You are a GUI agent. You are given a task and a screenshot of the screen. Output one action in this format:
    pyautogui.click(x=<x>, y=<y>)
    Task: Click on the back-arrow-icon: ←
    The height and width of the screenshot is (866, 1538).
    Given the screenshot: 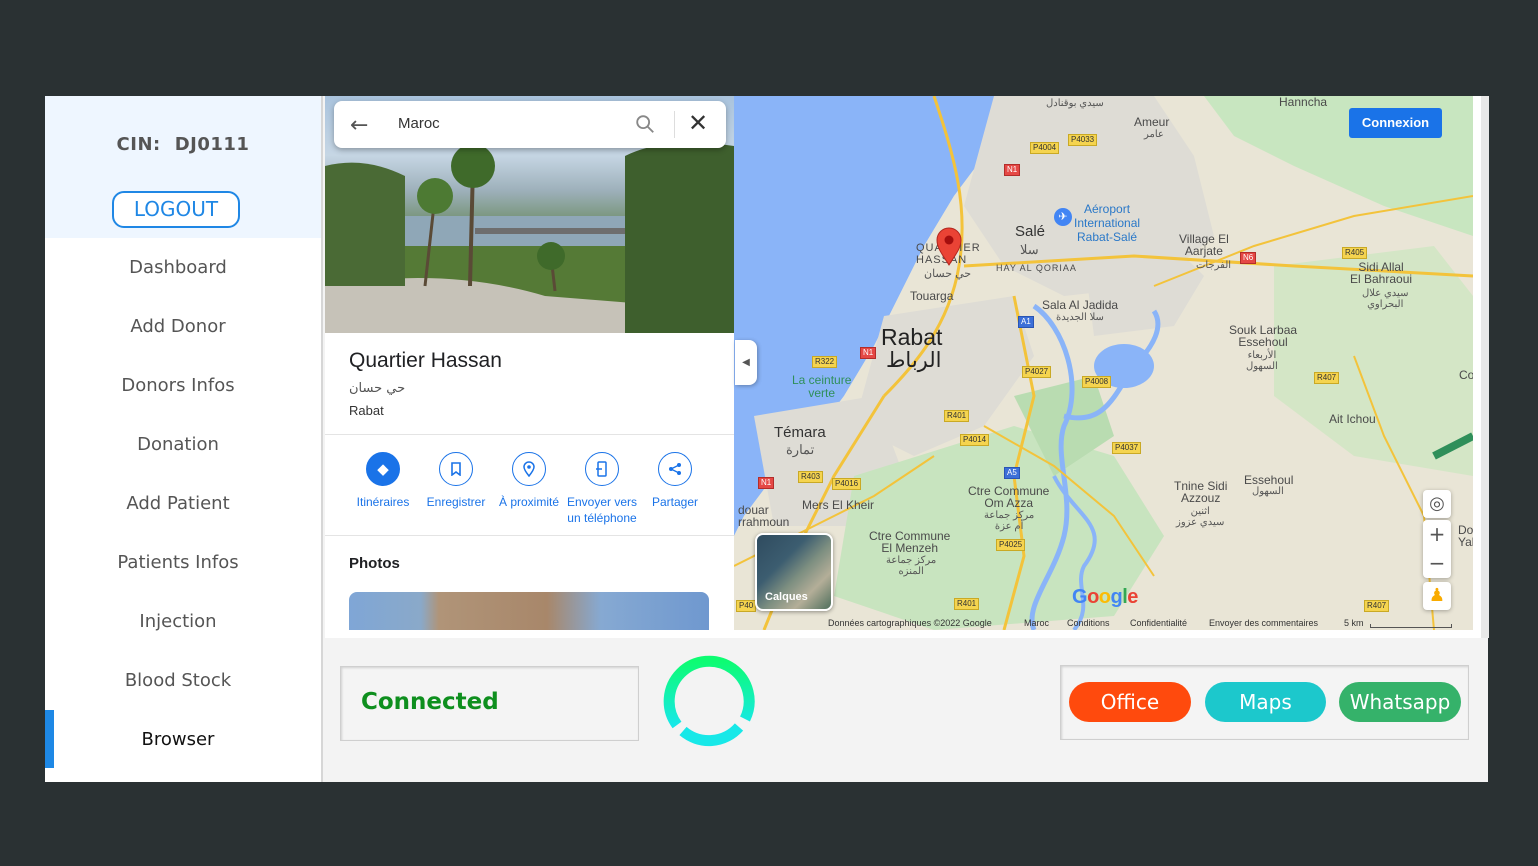 What is the action you would take?
    pyautogui.click(x=359, y=125)
    